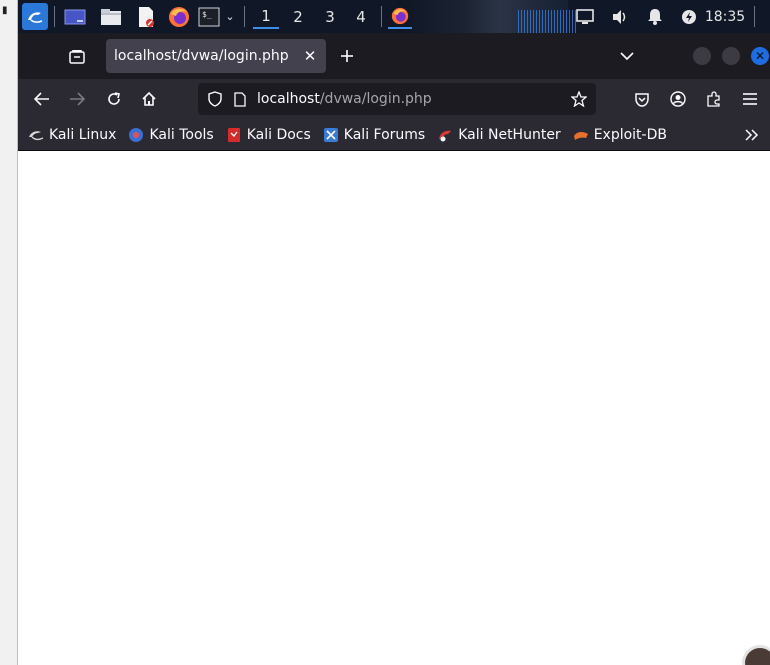  I want to click on pocket-button, so click(642, 99).